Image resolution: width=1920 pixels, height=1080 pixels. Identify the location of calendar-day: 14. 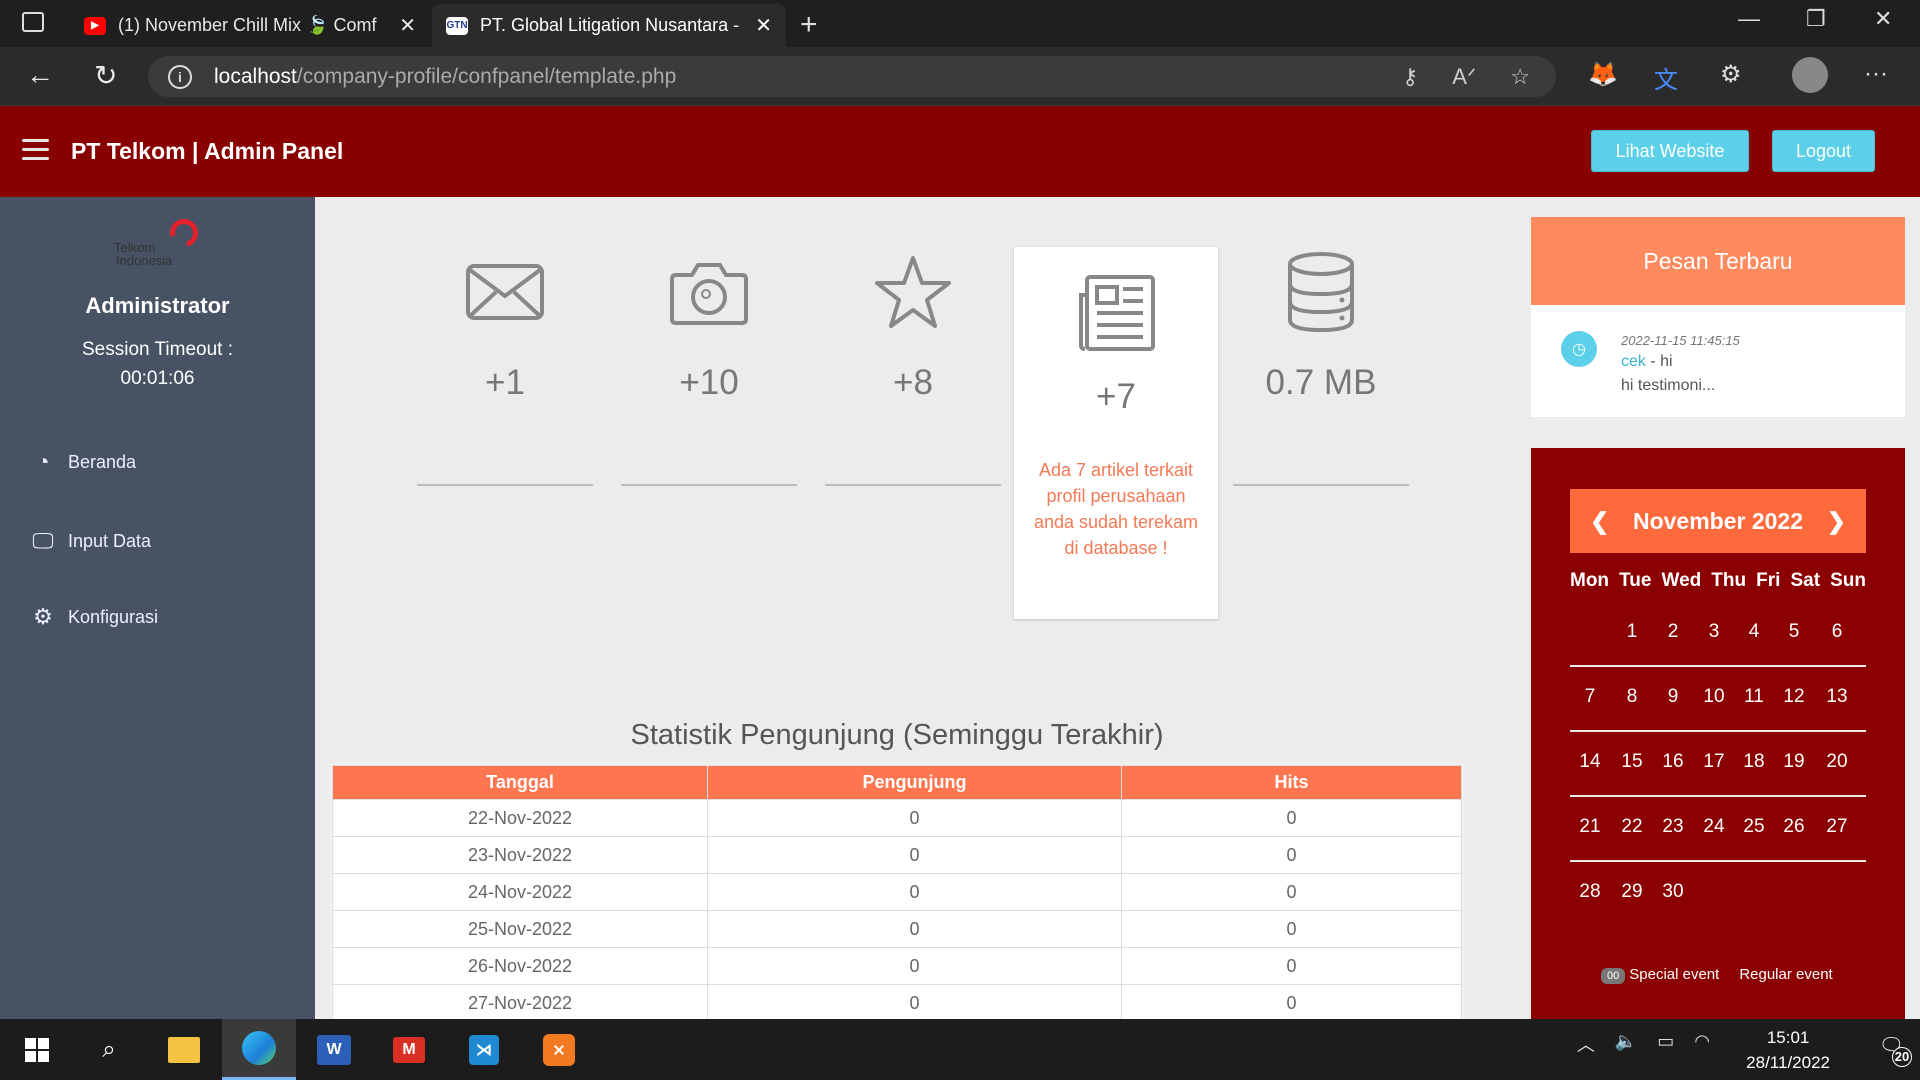
(1590, 762).